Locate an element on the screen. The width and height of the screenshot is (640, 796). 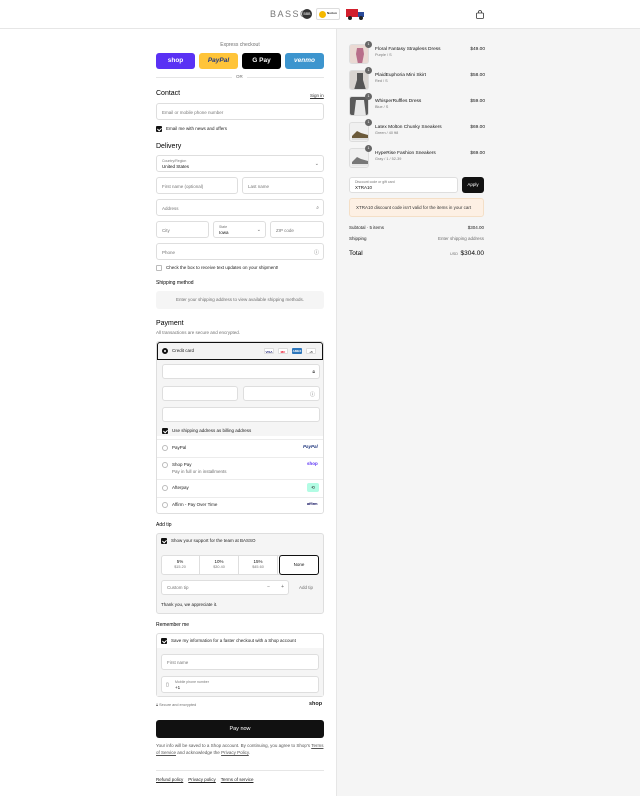
item-variant: Red / S is located at coordinates (381, 81).